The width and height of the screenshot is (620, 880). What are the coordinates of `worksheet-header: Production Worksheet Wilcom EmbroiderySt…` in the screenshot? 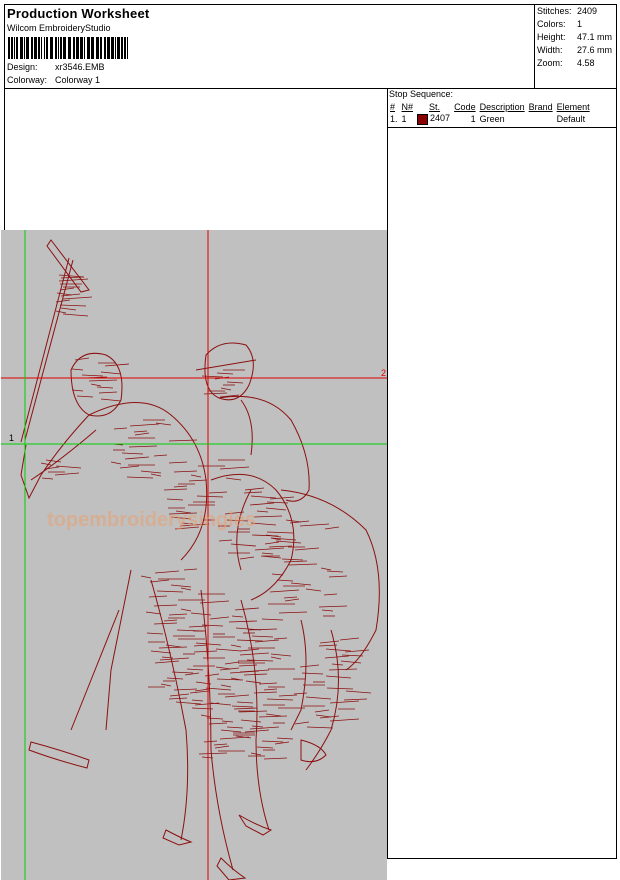 It's located at (310, 47).